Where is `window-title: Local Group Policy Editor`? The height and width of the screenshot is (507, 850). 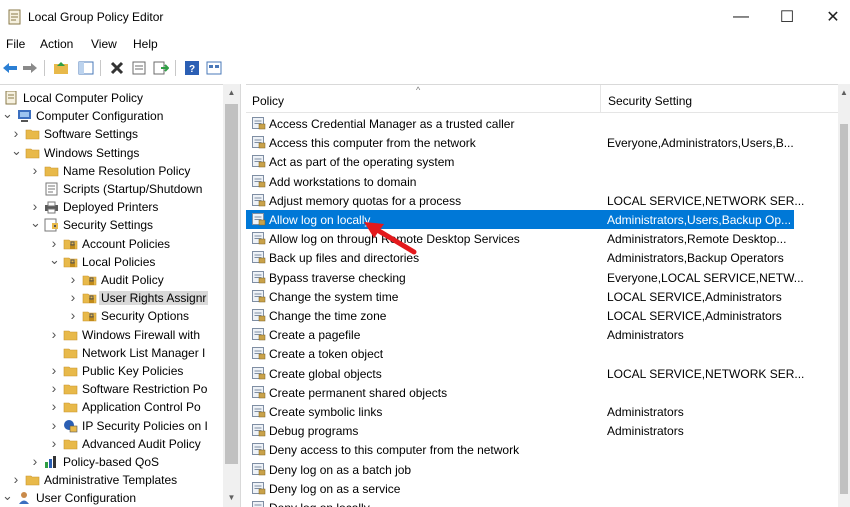 window-title: Local Group Policy Editor is located at coordinates (96, 17).